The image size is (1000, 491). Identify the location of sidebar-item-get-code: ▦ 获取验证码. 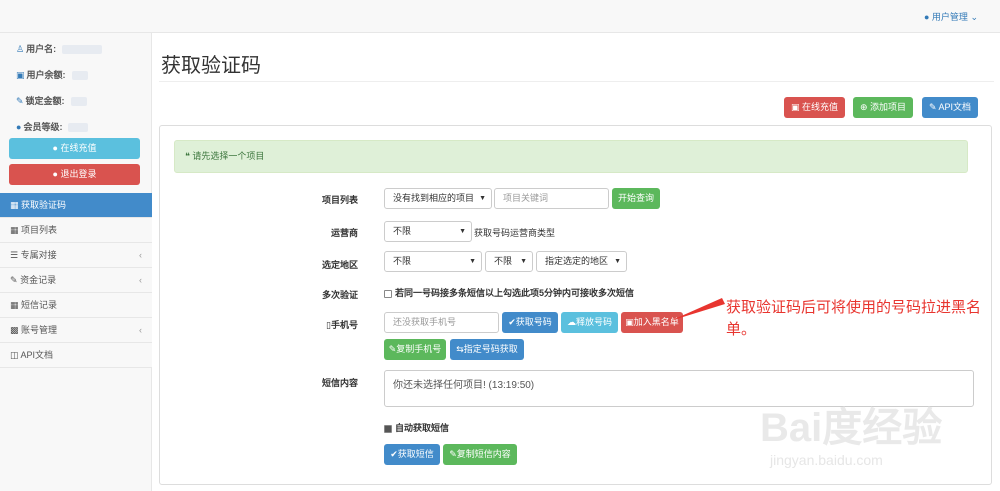
(76, 205).